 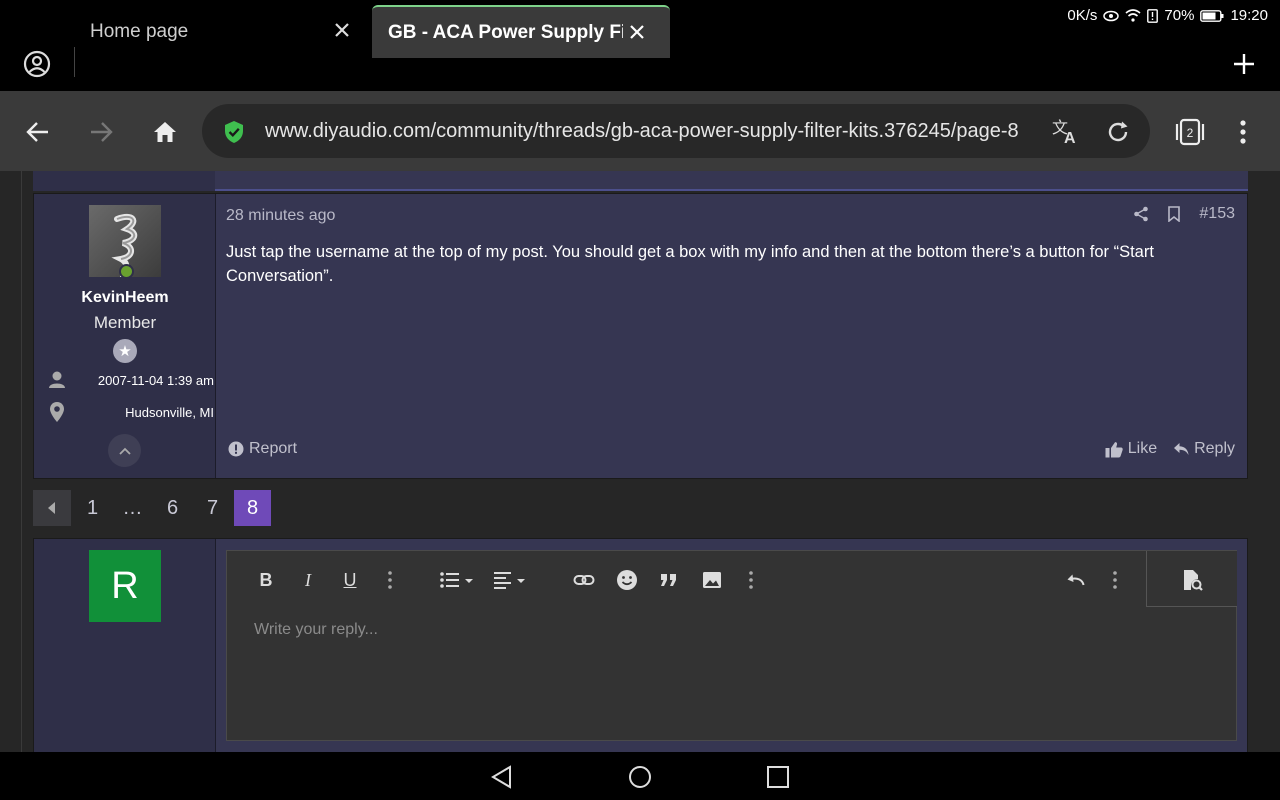 What do you see at coordinates (280, 216) in the screenshot?
I see `post-timestamp: 28 minutes ago` at bounding box center [280, 216].